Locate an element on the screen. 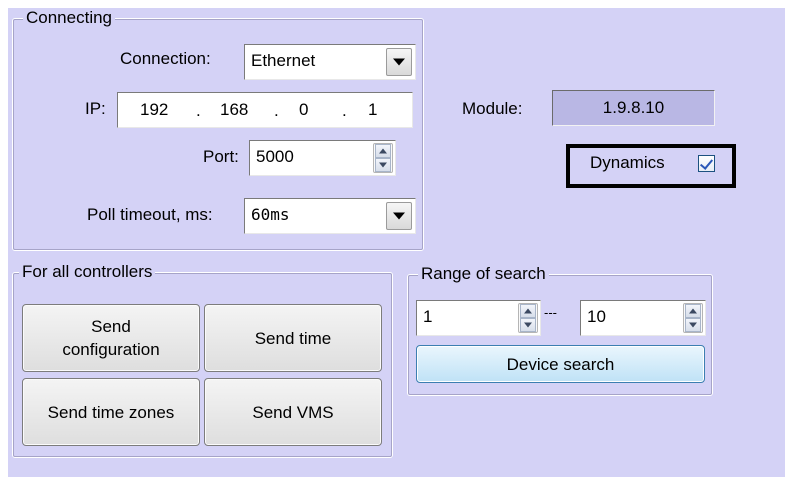 Image resolution: width=785 pixels, height=477 pixels. ip-octet-2: 168 is located at coordinates (234, 110).